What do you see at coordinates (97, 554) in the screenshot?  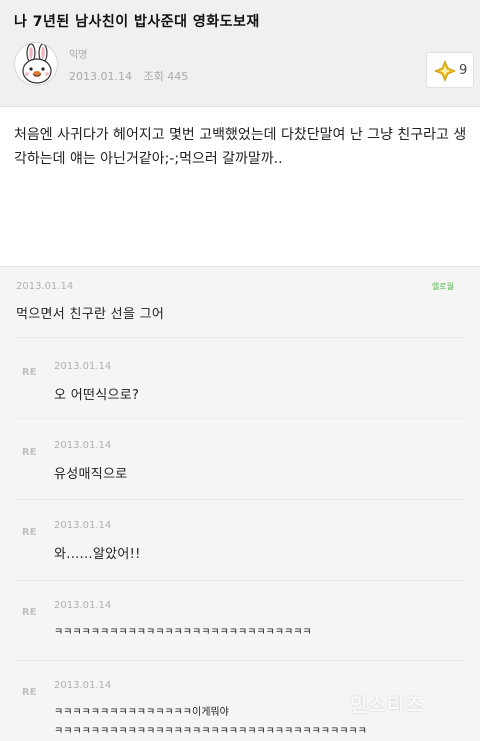 I see `reply-text: 와......알았어!!` at bounding box center [97, 554].